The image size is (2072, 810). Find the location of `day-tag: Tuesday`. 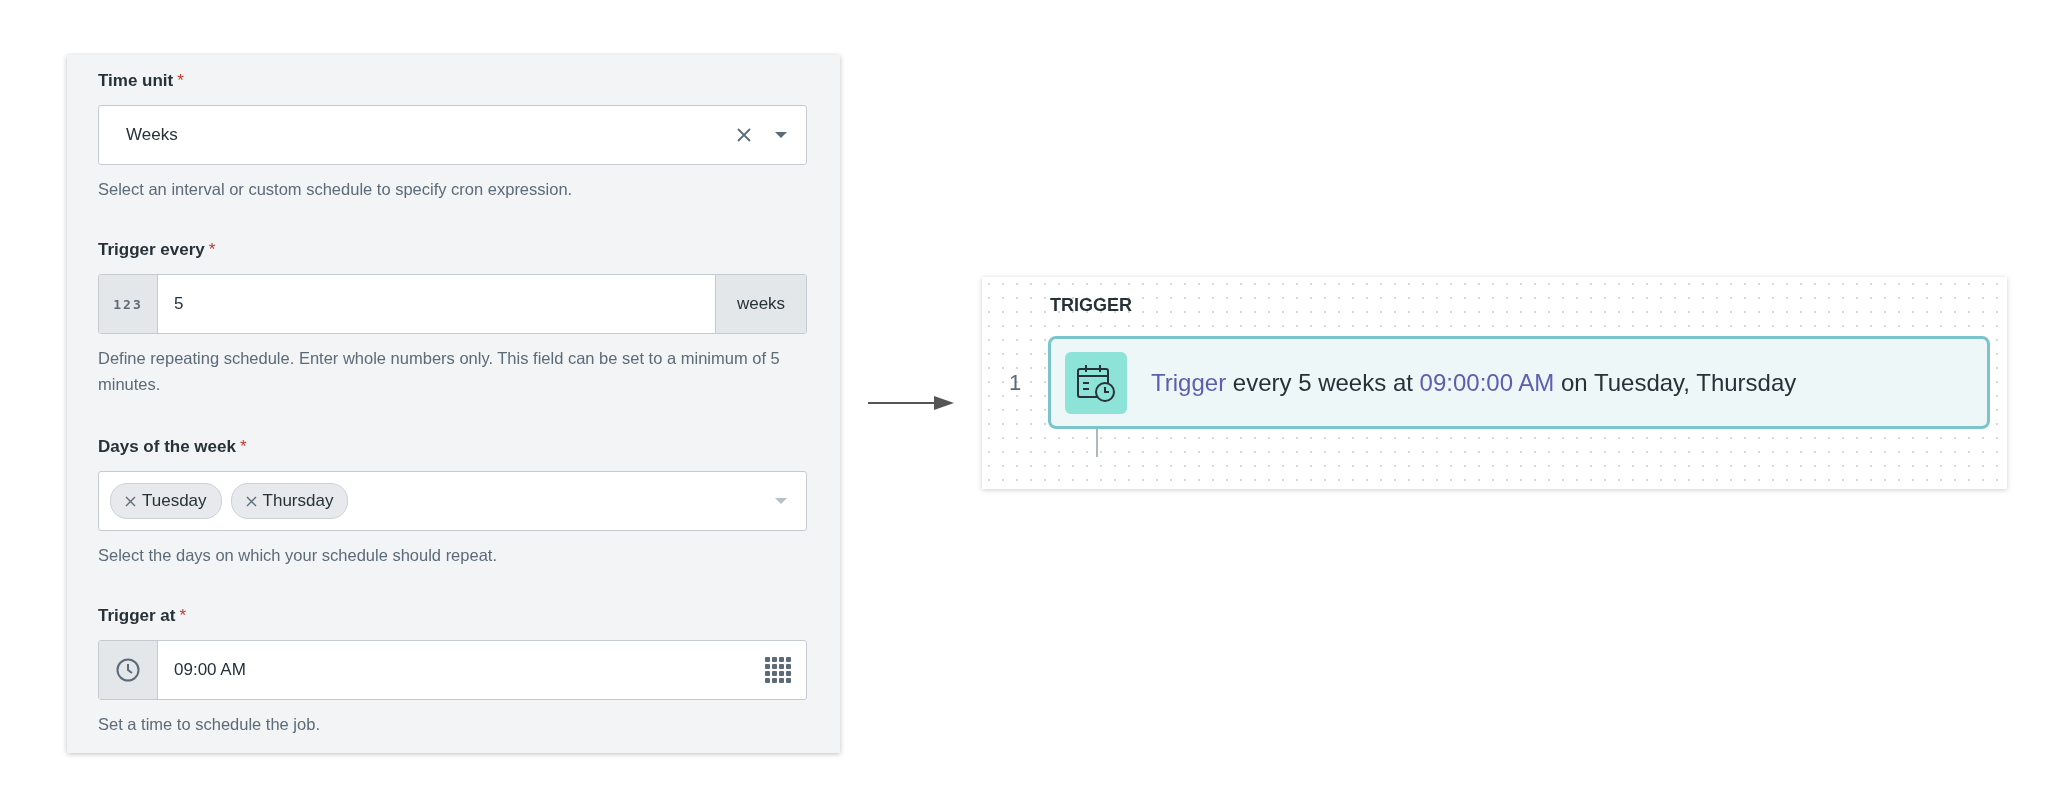

day-tag: Tuesday is located at coordinates (166, 501).